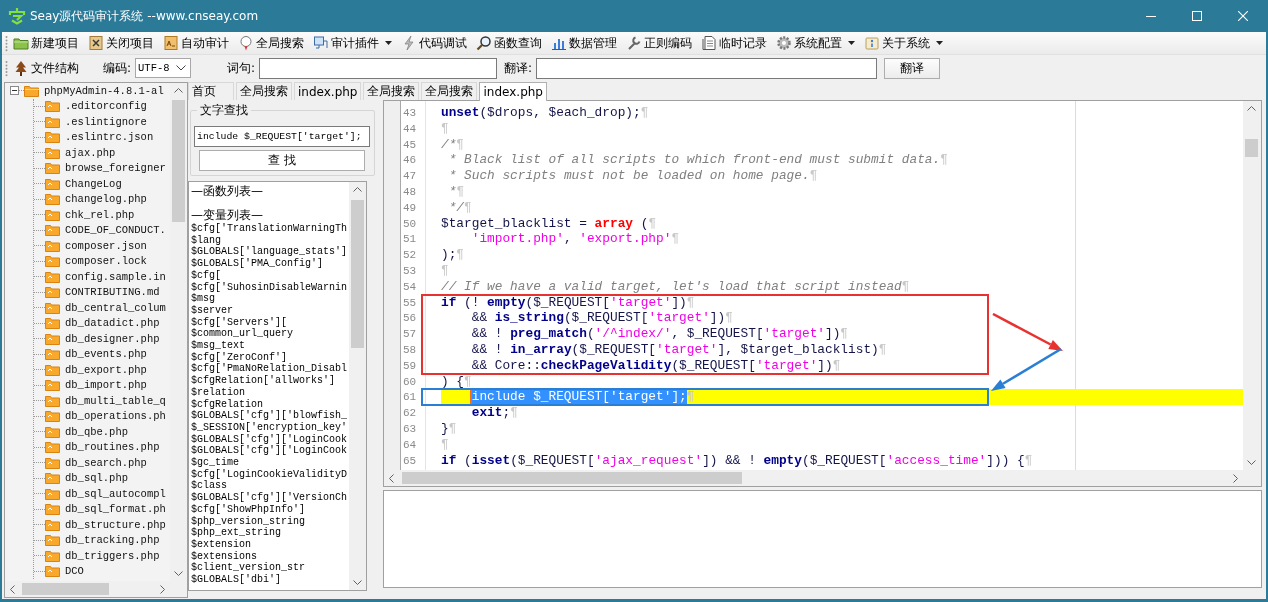 This screenshot has width=1268, height=602. Describe the element at coordinates (112, 338) in the screenshot. I see `tree-item: db_designer.php` at that location.